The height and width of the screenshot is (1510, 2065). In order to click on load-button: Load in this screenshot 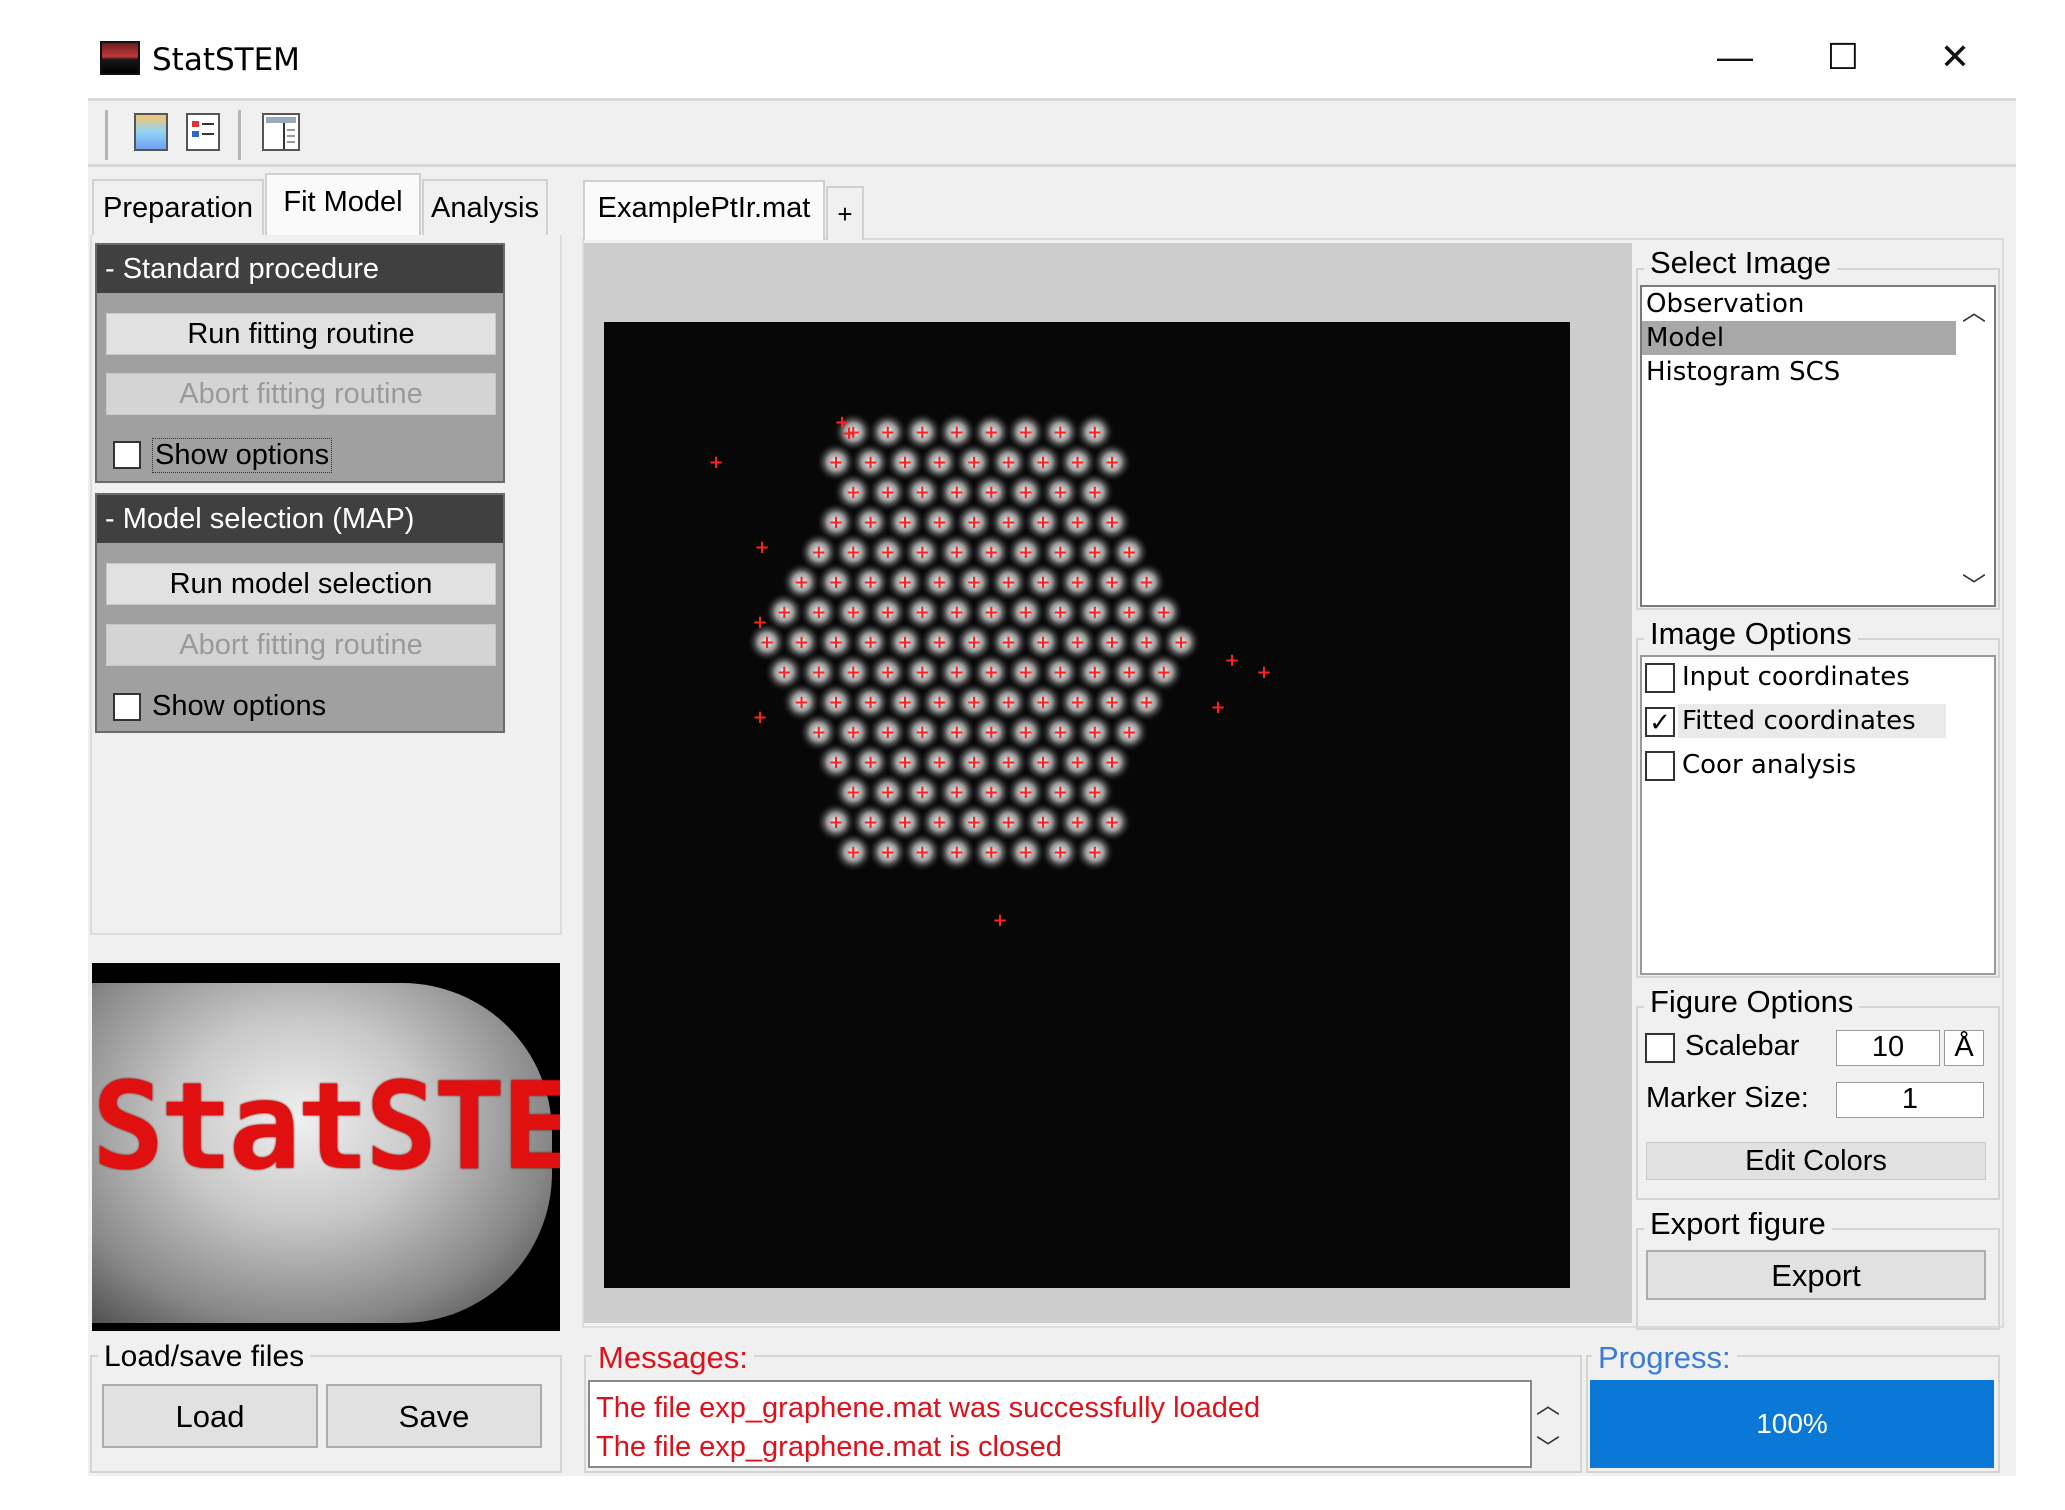, I will do `click(210, 1416)`.